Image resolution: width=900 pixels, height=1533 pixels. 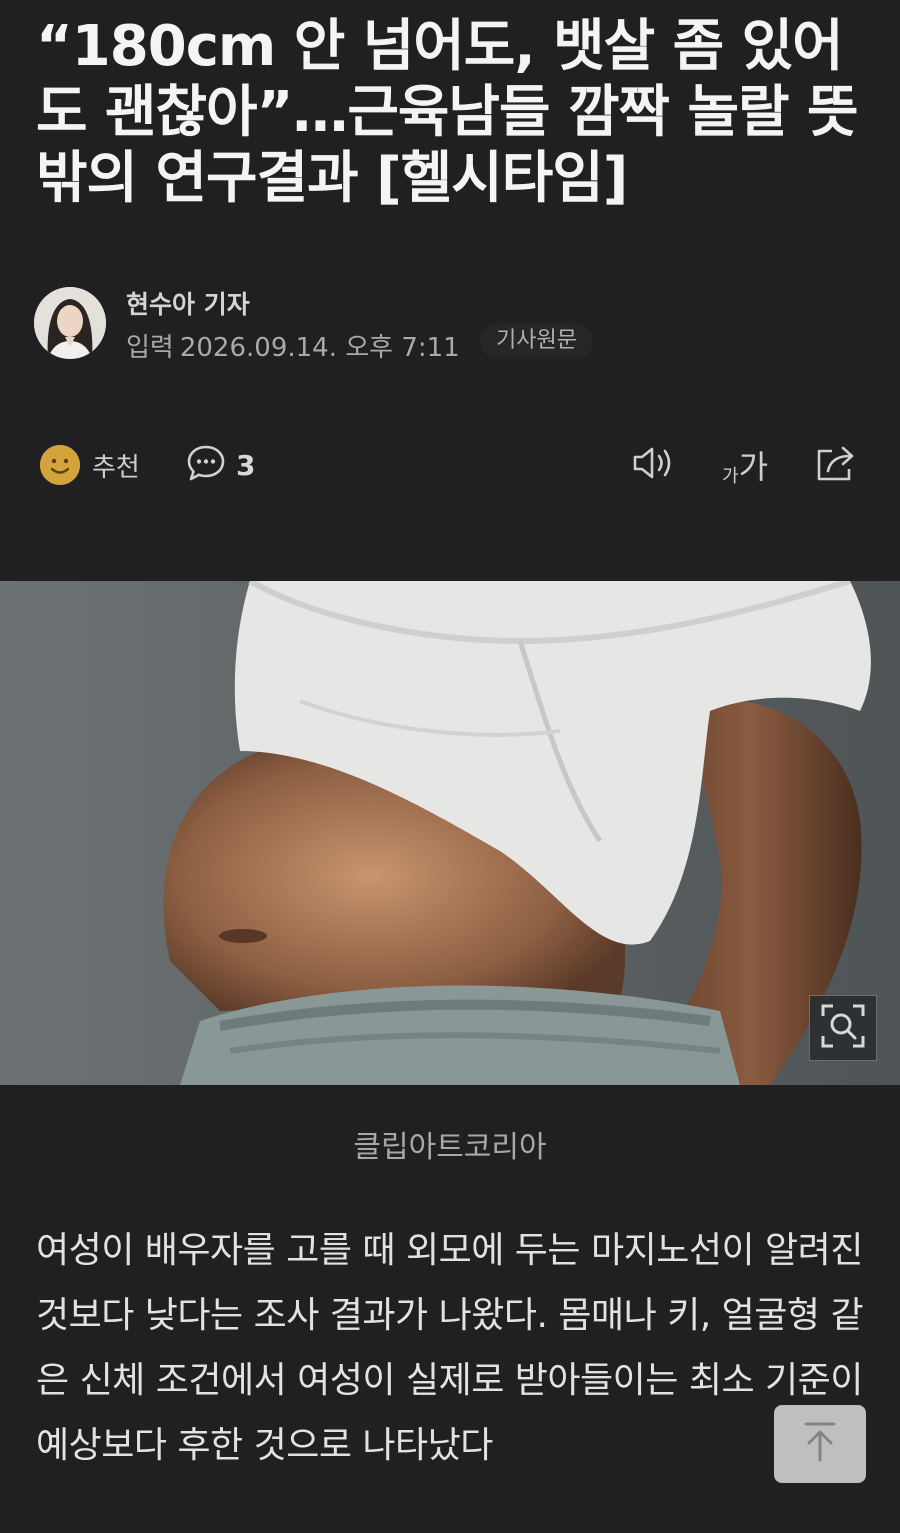 I want to click on comment-icon, so click(x=206, y=465).